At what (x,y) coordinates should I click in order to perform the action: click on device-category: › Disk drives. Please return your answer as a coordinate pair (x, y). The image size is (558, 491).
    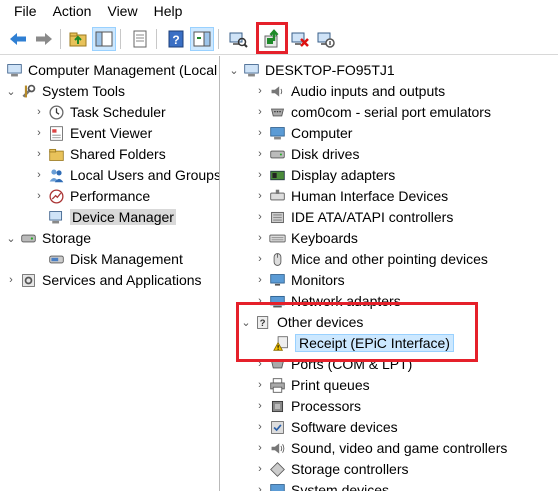
    Looking at the image, I should click on (306, 154).